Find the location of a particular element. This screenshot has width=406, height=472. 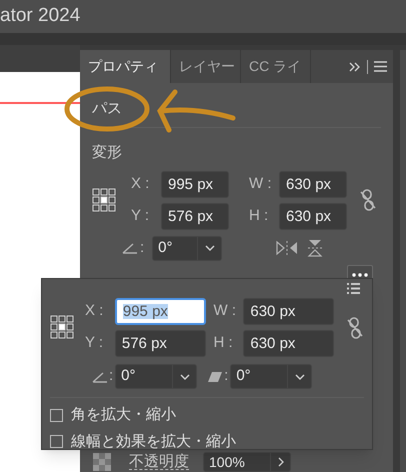

checkbox-label: 線幅と効果を拡大・縮小 is located at coordinates (153, 442).